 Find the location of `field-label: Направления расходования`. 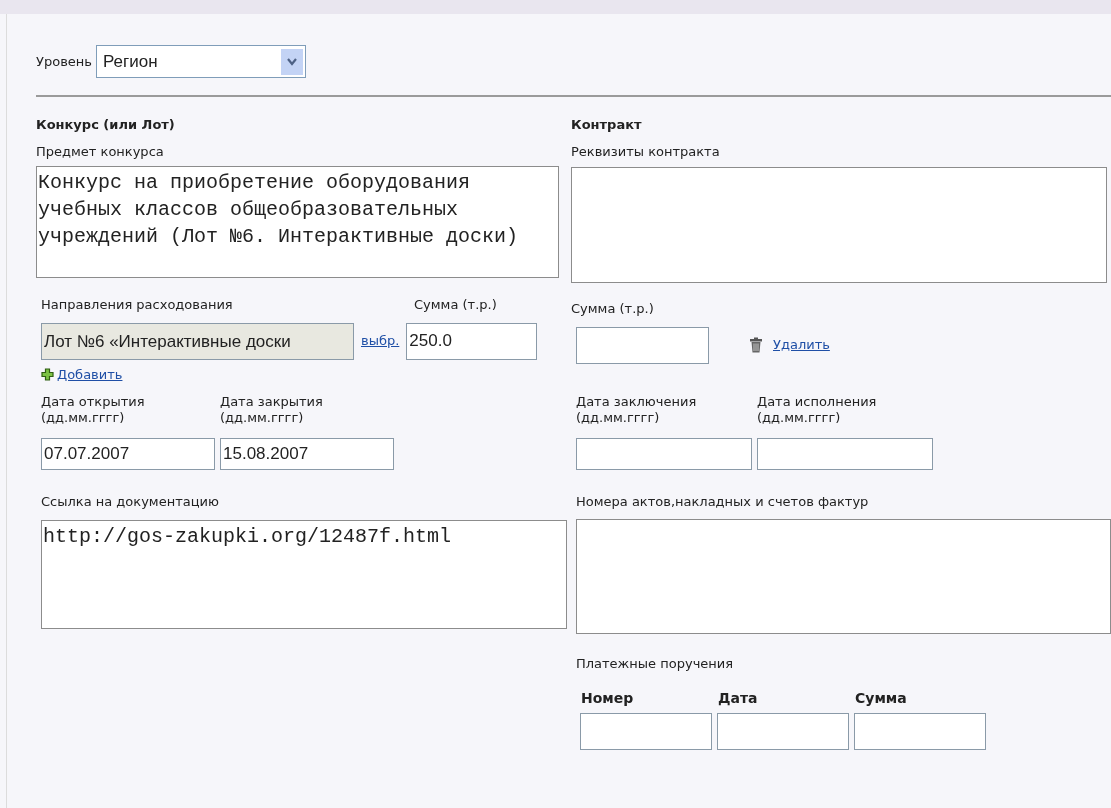

field-label: Направления расходования is located at coordinates (137, 305).